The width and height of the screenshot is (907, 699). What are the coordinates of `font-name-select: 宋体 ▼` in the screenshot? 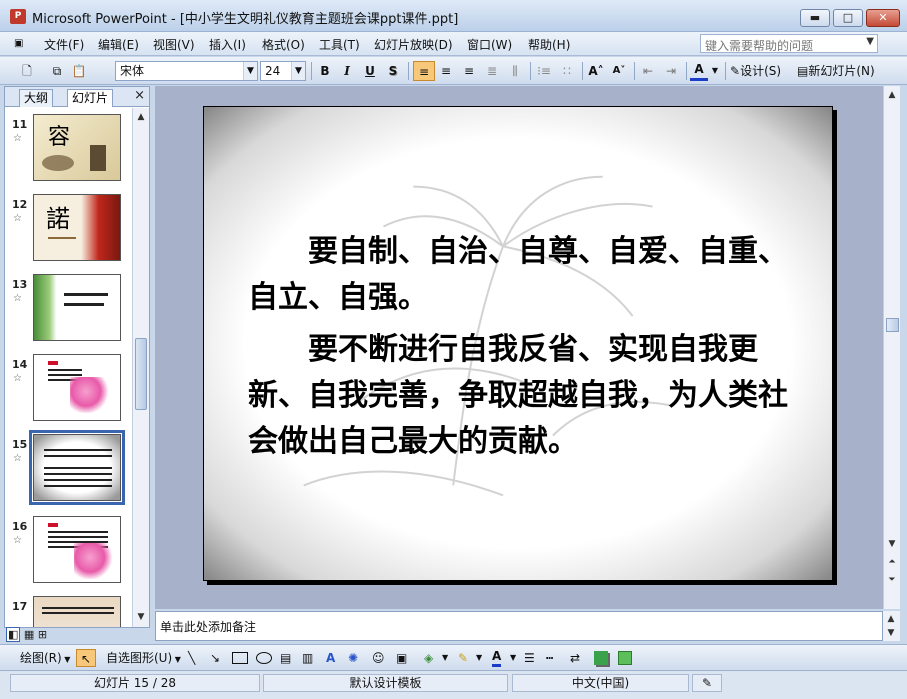 It's located at (186, 71).